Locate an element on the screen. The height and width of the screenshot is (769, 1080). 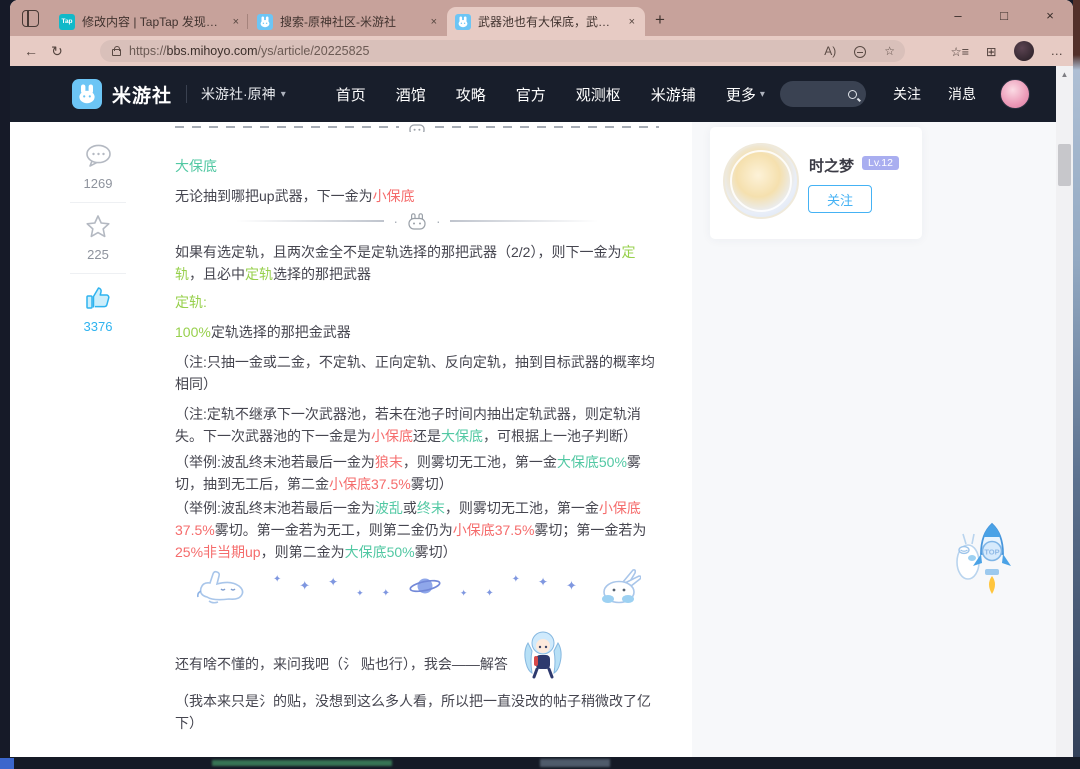
browser-profile-avatar is located at coordinates (1023, 51).